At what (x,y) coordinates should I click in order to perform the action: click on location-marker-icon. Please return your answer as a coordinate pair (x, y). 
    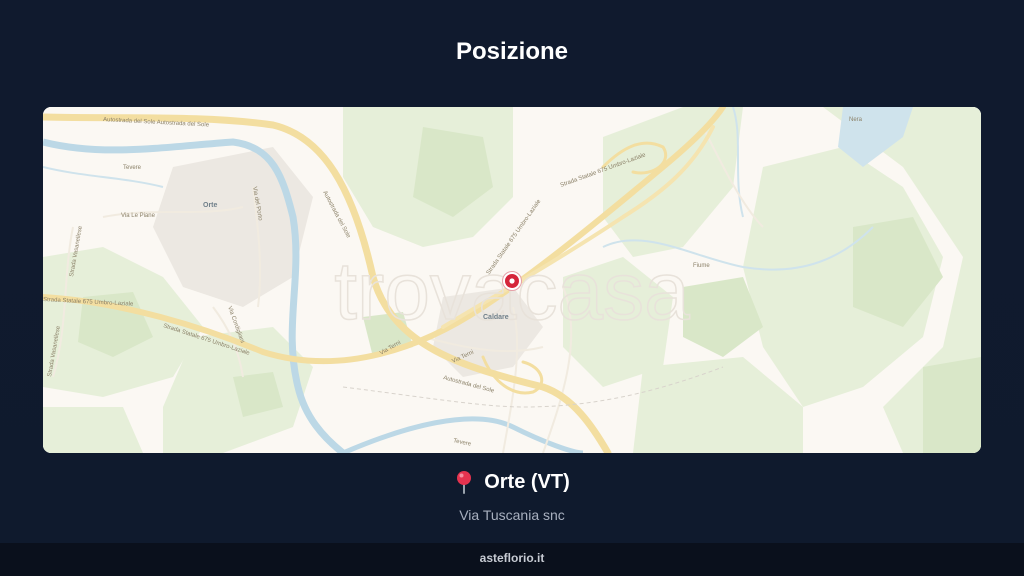
    Looking at the image, I should click on (512, 281).